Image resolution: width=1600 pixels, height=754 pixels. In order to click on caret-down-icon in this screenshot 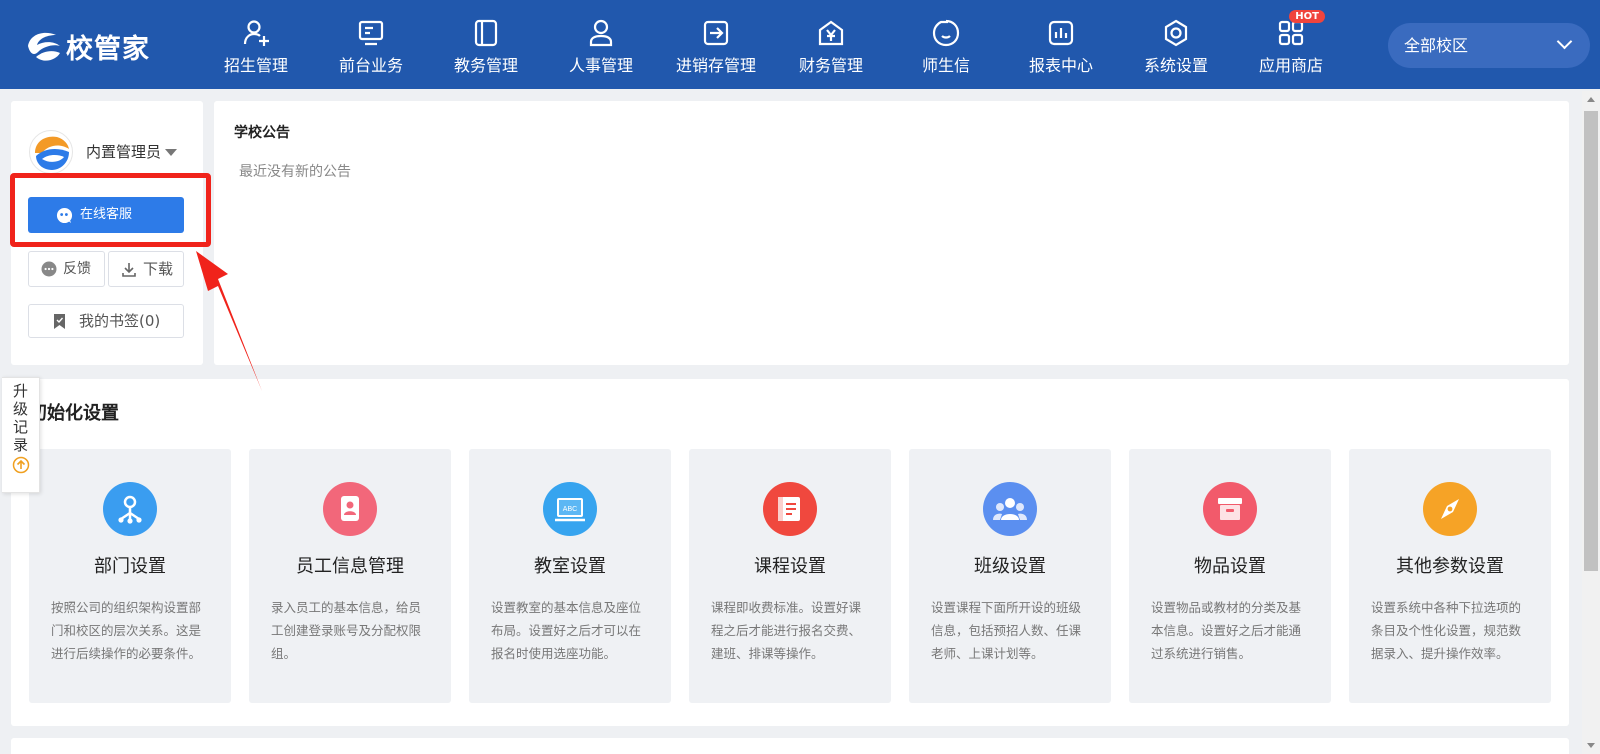, I will do `click(171, 152)`.